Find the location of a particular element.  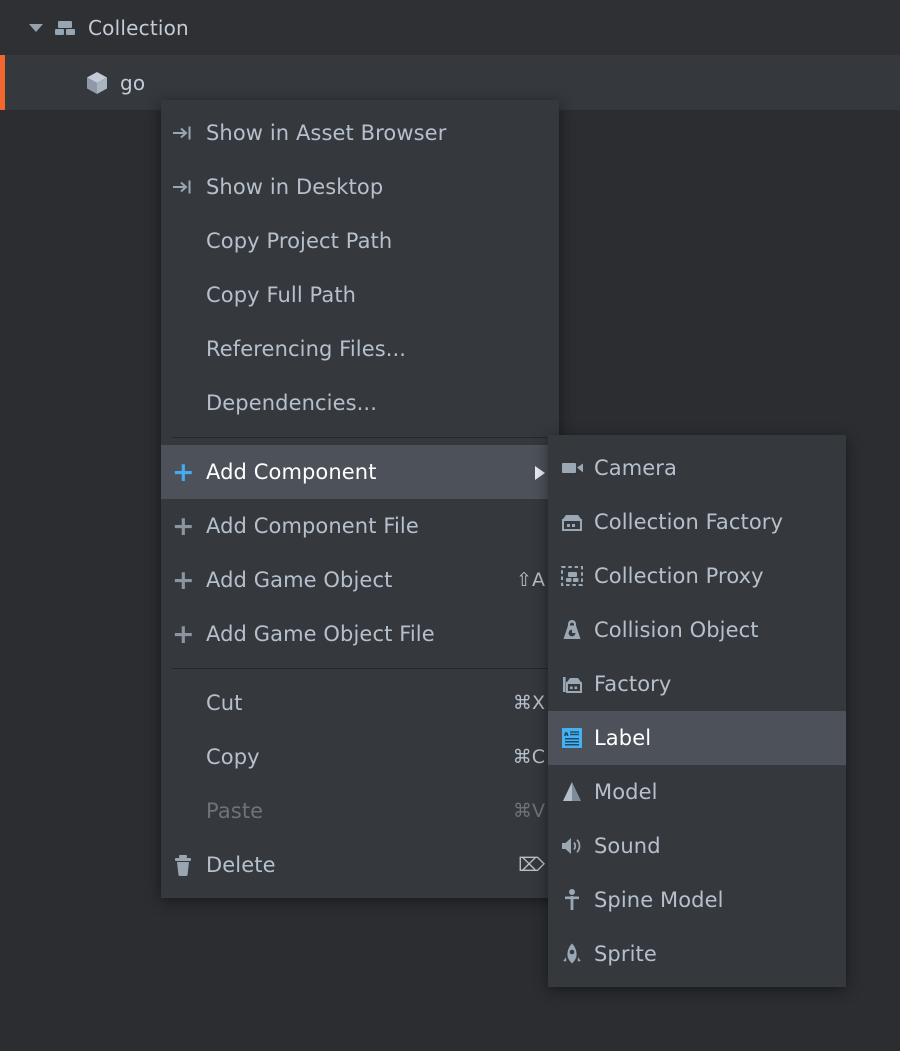

spine-model-icon is located at coordinates (577, 900).